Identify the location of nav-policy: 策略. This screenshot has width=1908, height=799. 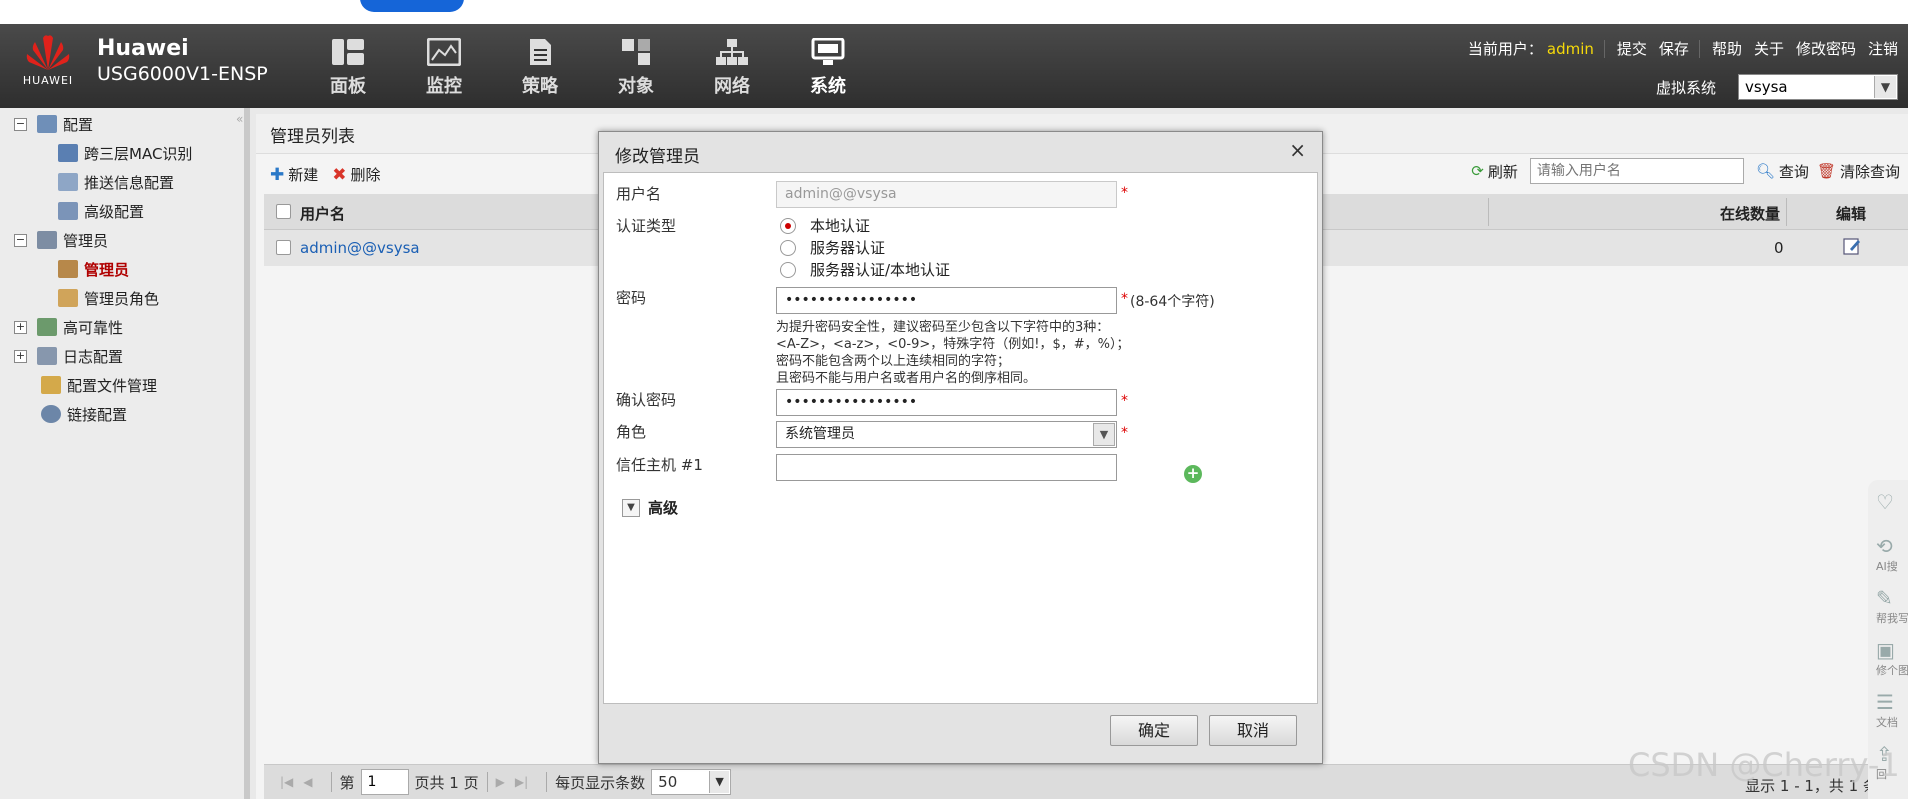
(540, 68).